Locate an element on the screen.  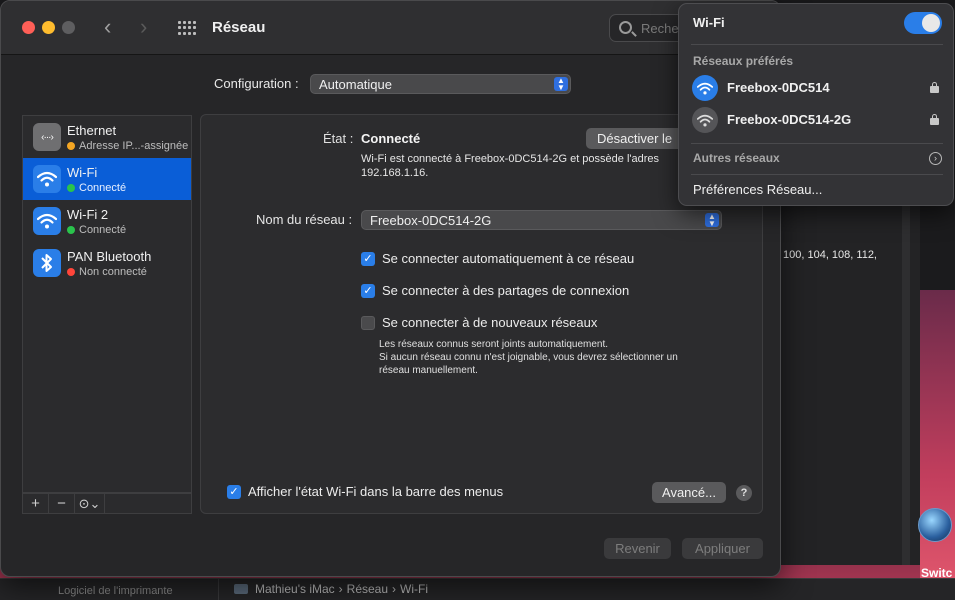
service-item-wifi: Wi-Fi Connecté is located at coordinates (107, 179).